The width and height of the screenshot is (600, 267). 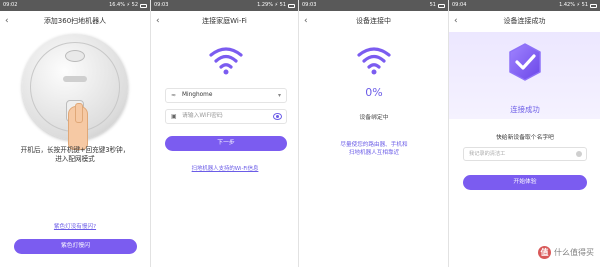 I want to click on slow-flash-button: 紫色灯慢闪, so click(x=75, y=246).